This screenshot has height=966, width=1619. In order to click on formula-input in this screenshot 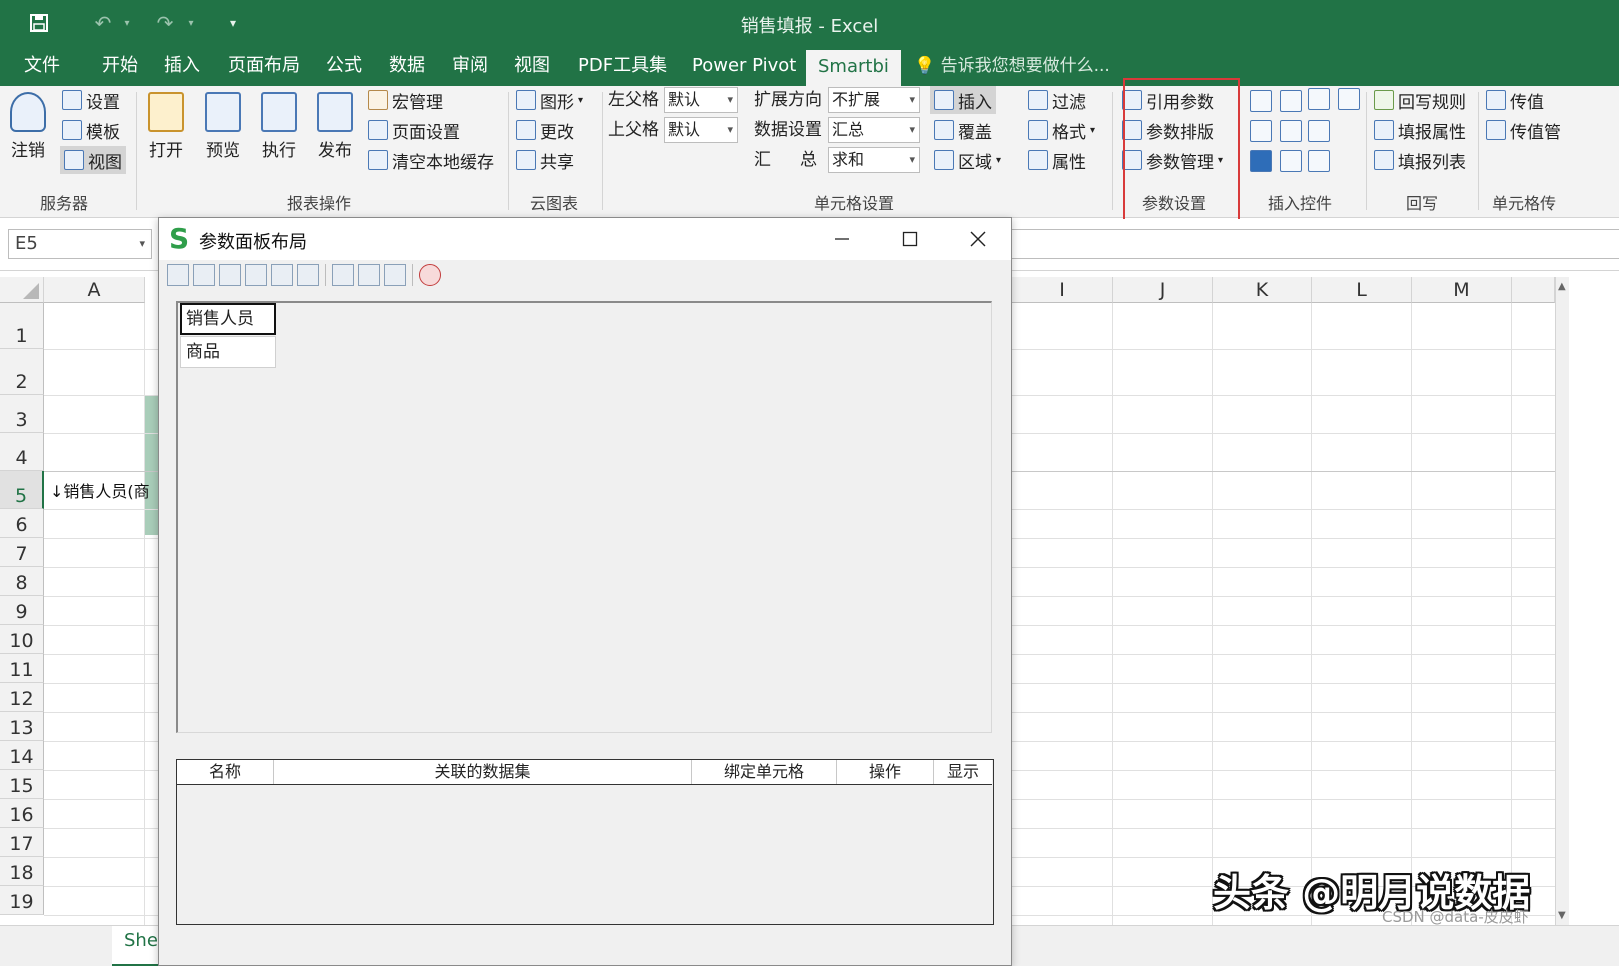, I will do `click(1315, 244)`.